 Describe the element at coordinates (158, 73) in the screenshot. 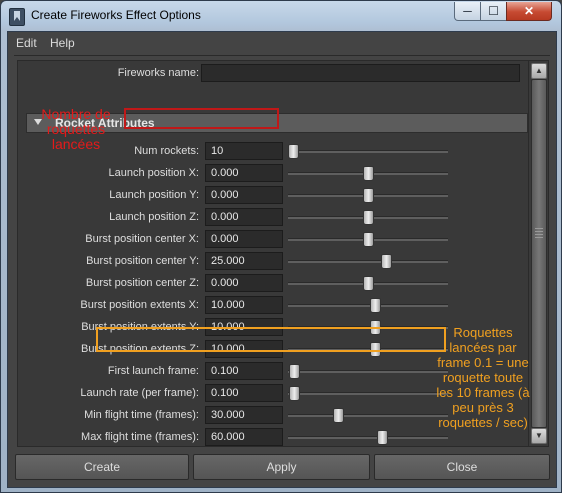

I see `fireworks-name-label: Fireworks name:` at that location.